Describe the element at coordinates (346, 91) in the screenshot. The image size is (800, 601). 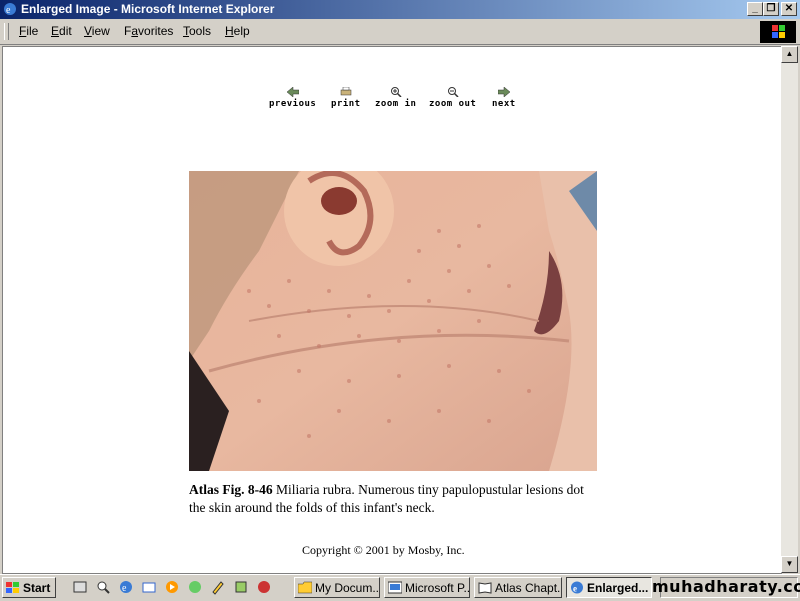
I see `printer-icon` at that location.